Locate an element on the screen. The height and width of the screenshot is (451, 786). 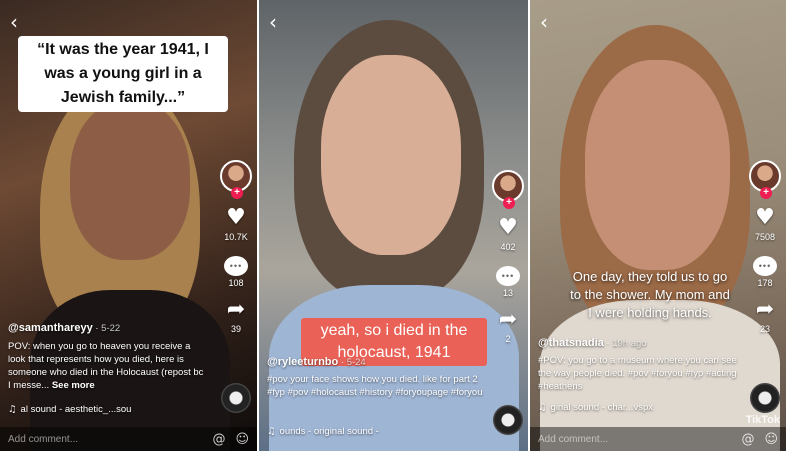
share-count: 2 is located at coordinates (508, 339).